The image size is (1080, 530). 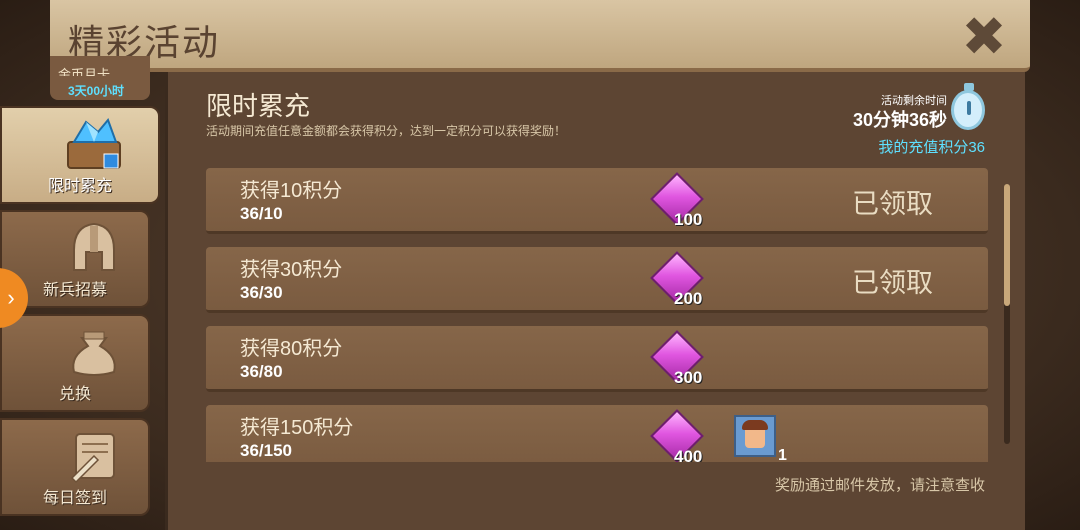 I want to click on reward-title: 获得30积分, so click(x=291, y=270).